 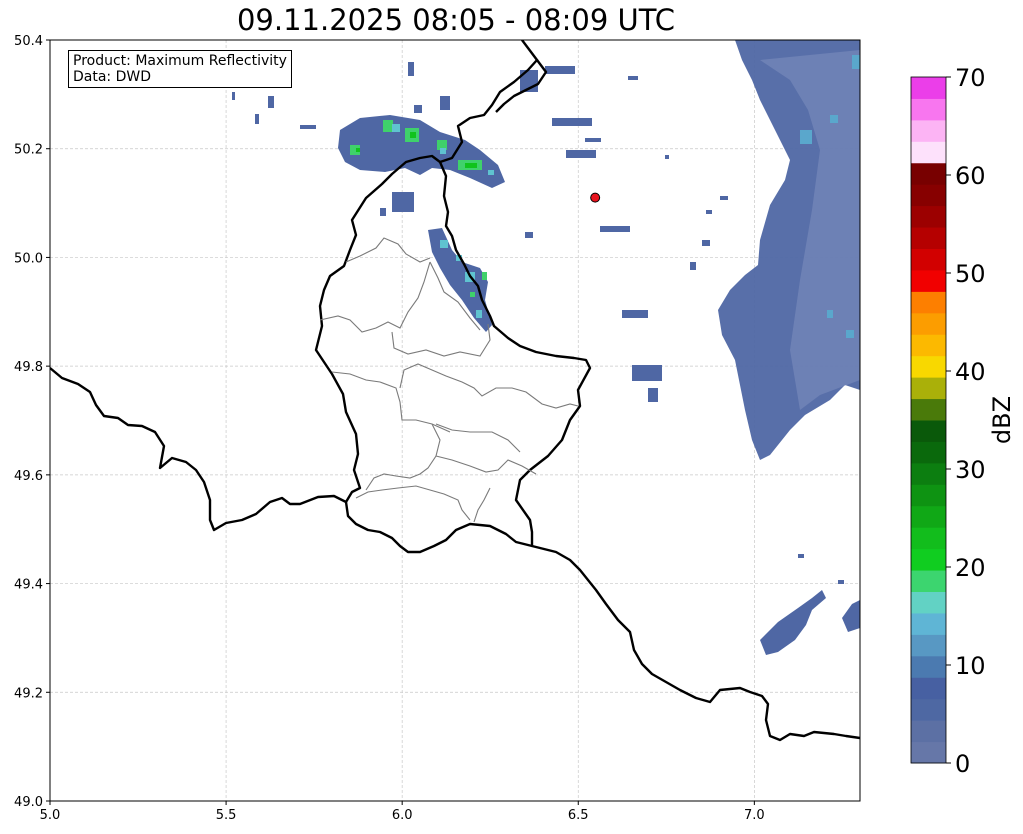 I want to click on product-info-box: Product: Maximum Reflectivity Data: DWD, so click(x=180, y=69).